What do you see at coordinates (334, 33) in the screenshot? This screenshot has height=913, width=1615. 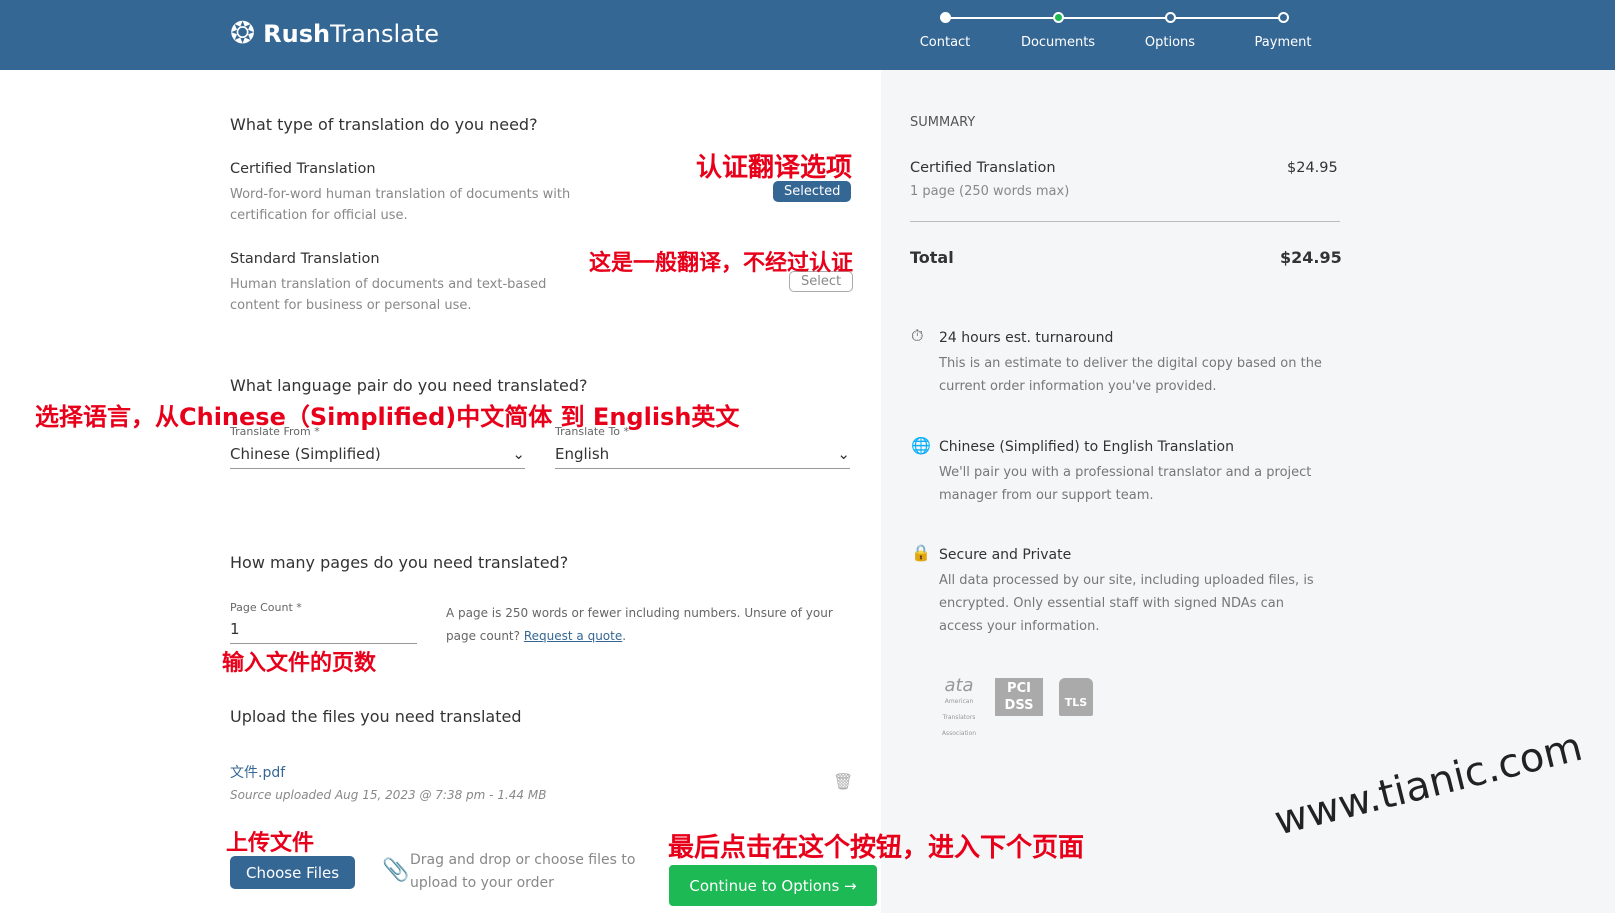 I see `logo: ❂ RushTranslate` at bounding box center [334, 33].